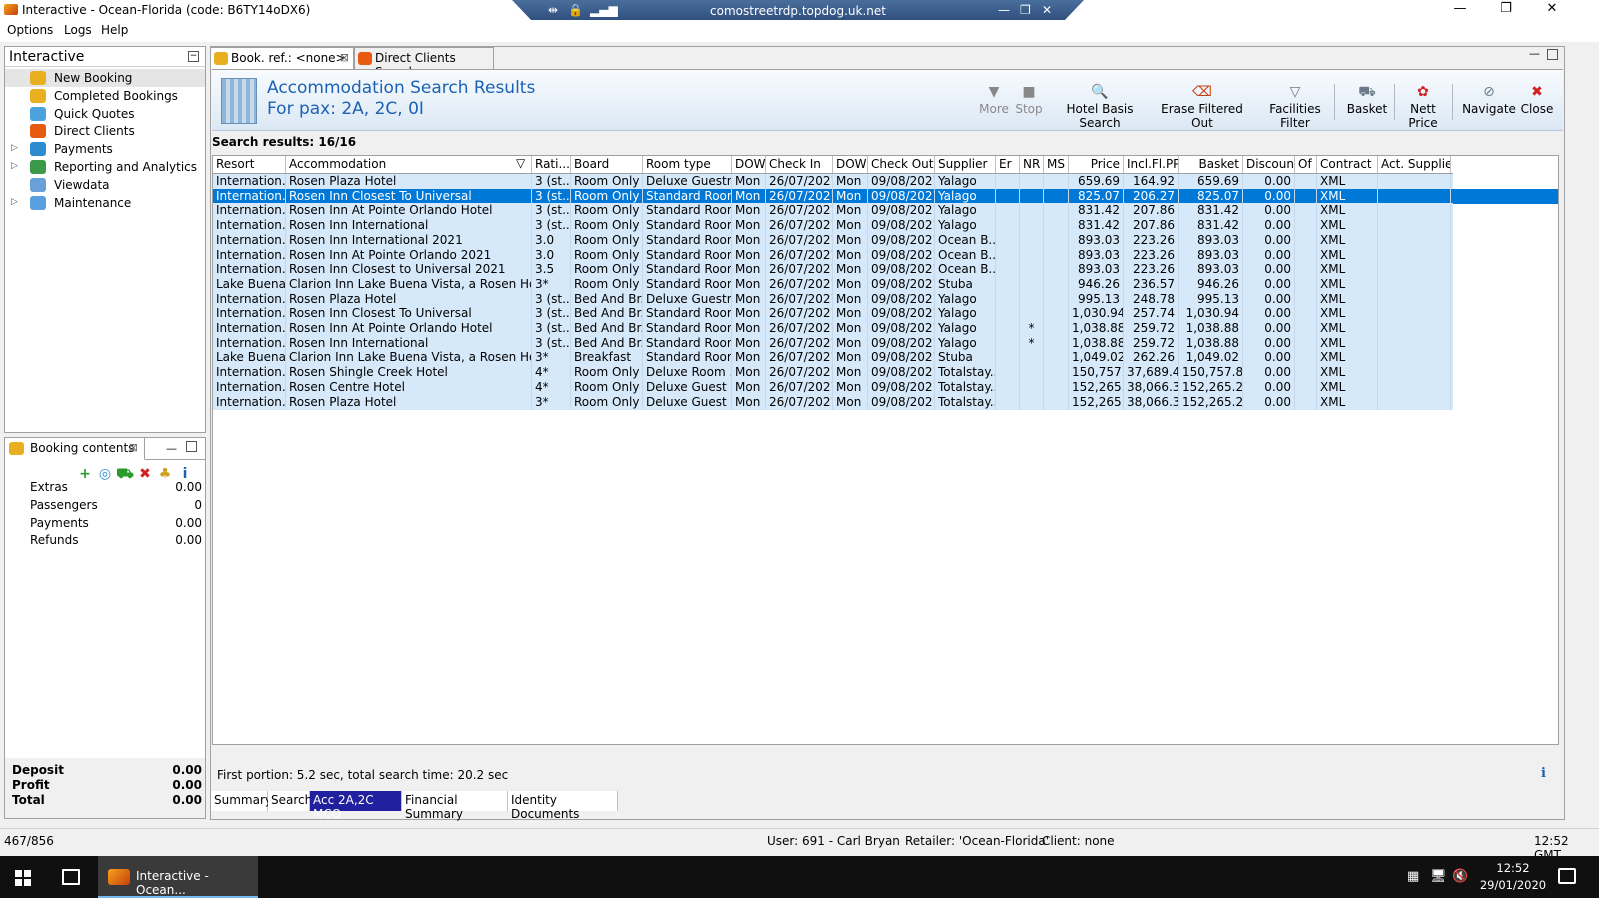 Image resolution: width=1599 pixels, height=898 pixels. I want to click on column-header-resort: Resort, so click(249, 164).